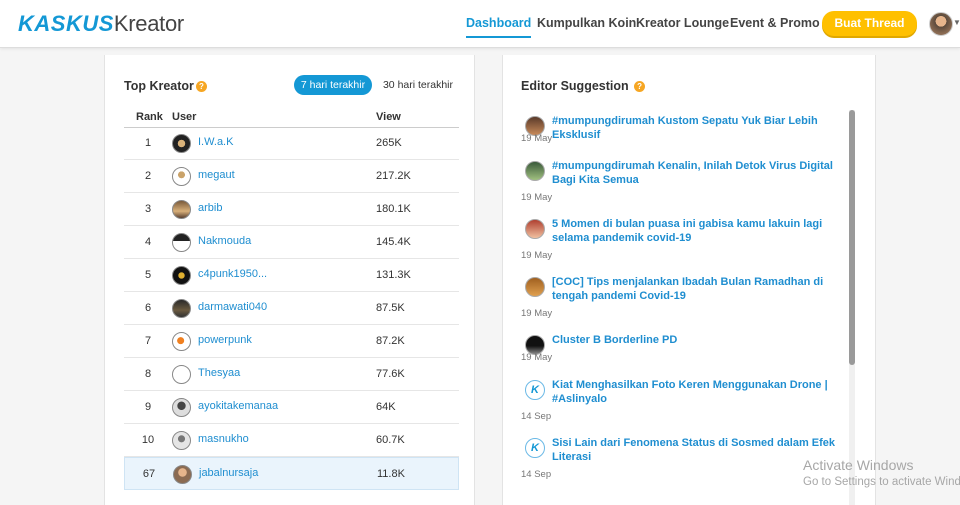  Describe the element at coordinates (393, 275) in the screenshot. I see `view-cell: 131.3K` at that location.